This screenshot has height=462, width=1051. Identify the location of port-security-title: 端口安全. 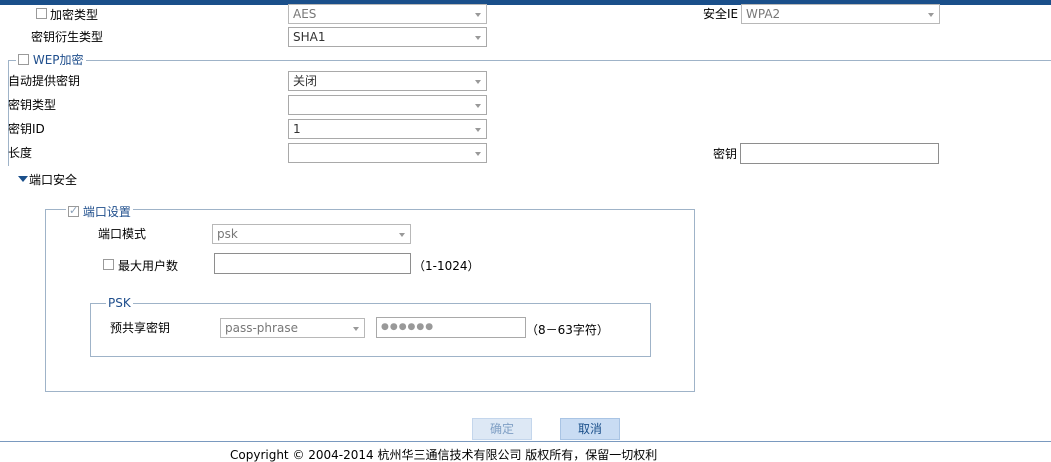
(53, 180).